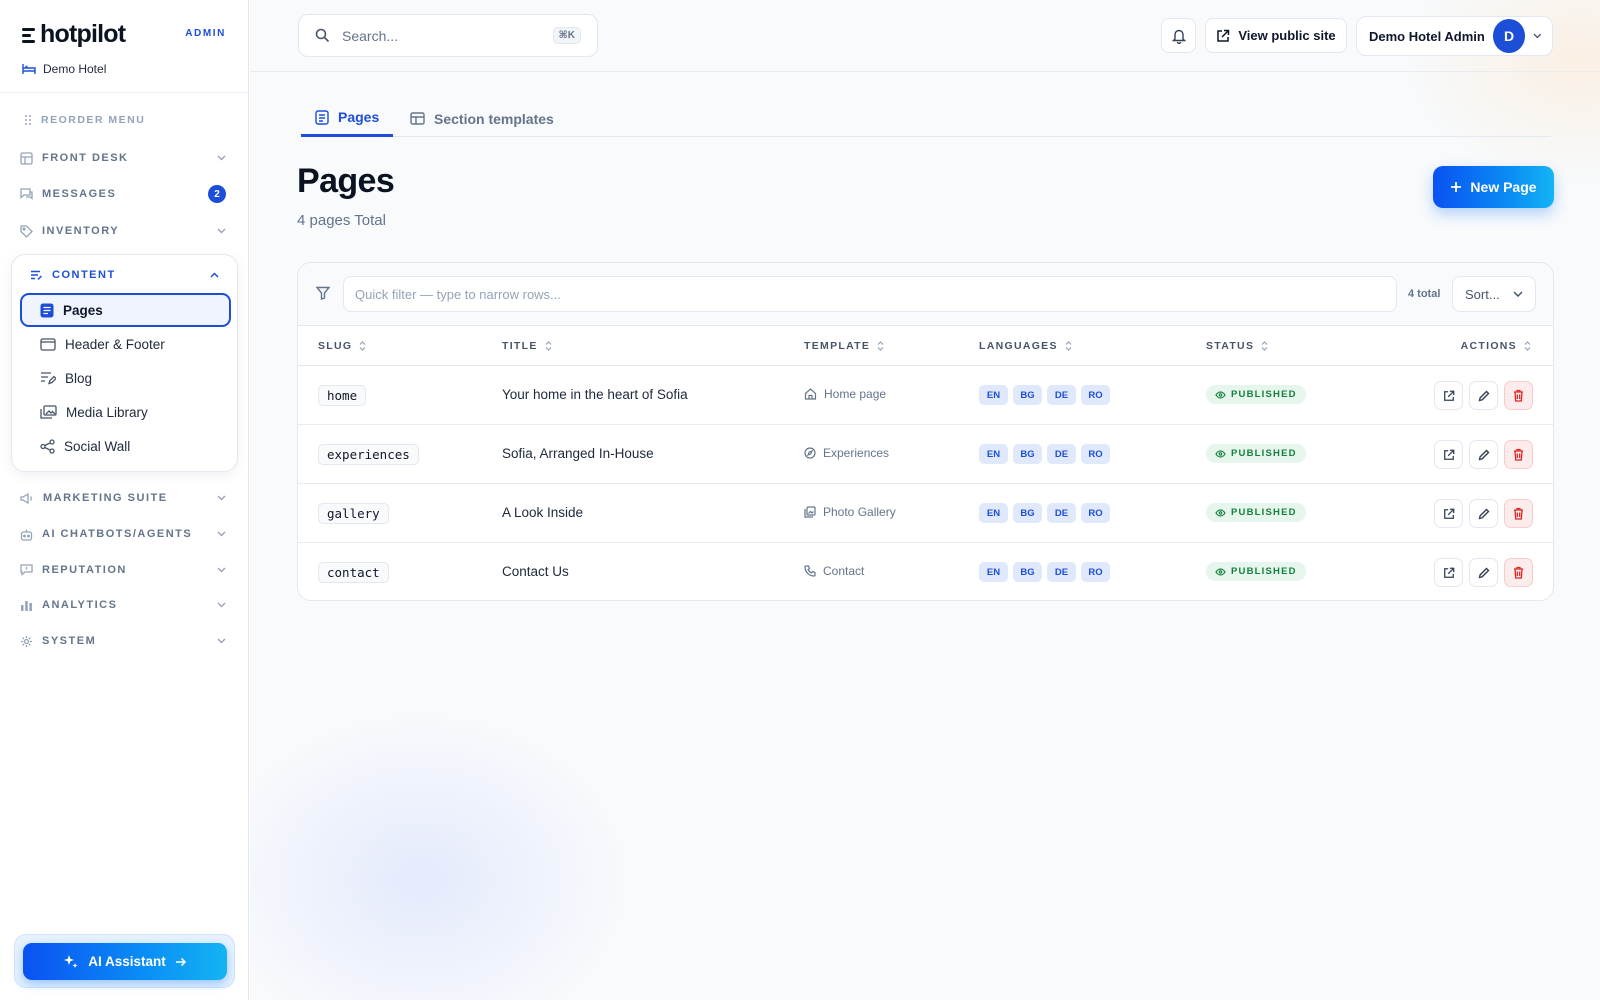 The width and height of the screenshot is (1600, 1000). Describe the element at coordinates (1276, 35) in the screenshot. I see `view-public-site-button: View public site` at that location.